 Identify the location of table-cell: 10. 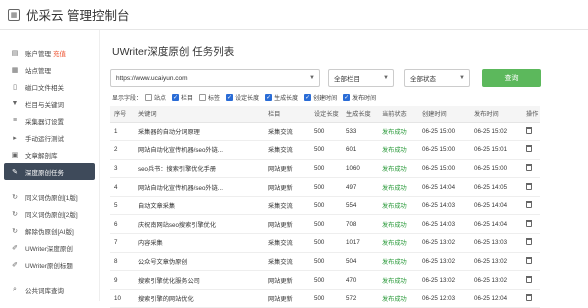
(122, 298).